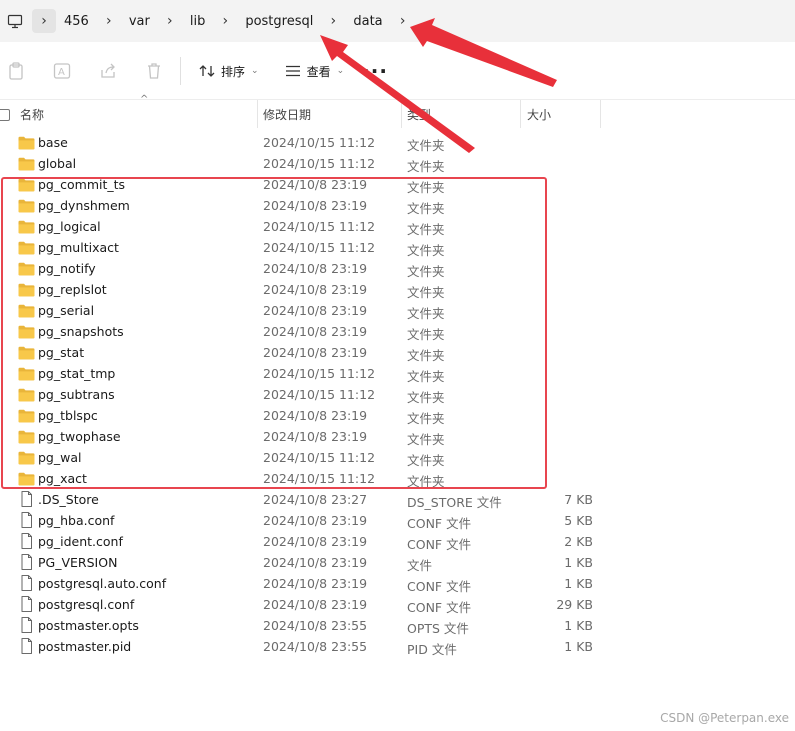 The image size is (795, 731). I want to click on address-bar: › 456 › var › lib › postgresql › data ›, so click(397, 21).